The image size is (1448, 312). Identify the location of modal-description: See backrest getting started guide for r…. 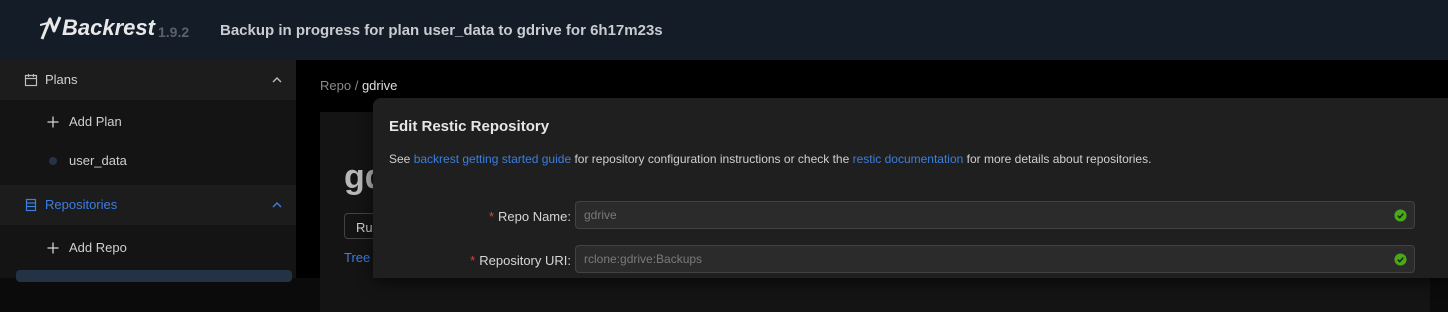
(770, 159).